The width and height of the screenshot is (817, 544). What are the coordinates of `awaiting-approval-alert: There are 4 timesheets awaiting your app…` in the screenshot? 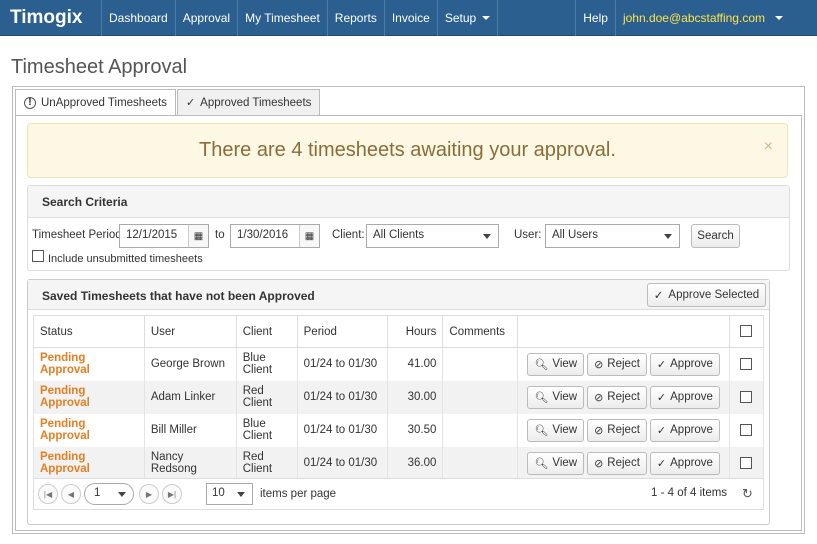 It's located at (407, 150).